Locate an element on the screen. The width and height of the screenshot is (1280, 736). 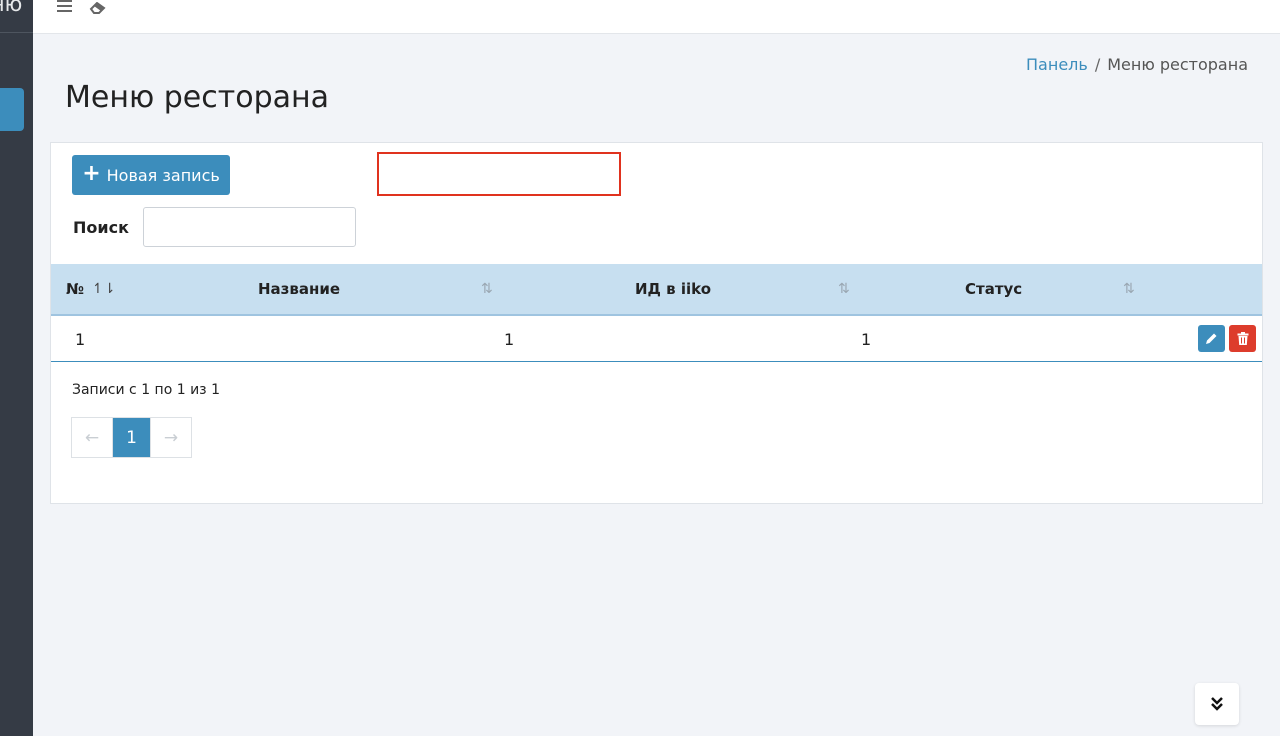
topbar is located at coordinates (656, 17).